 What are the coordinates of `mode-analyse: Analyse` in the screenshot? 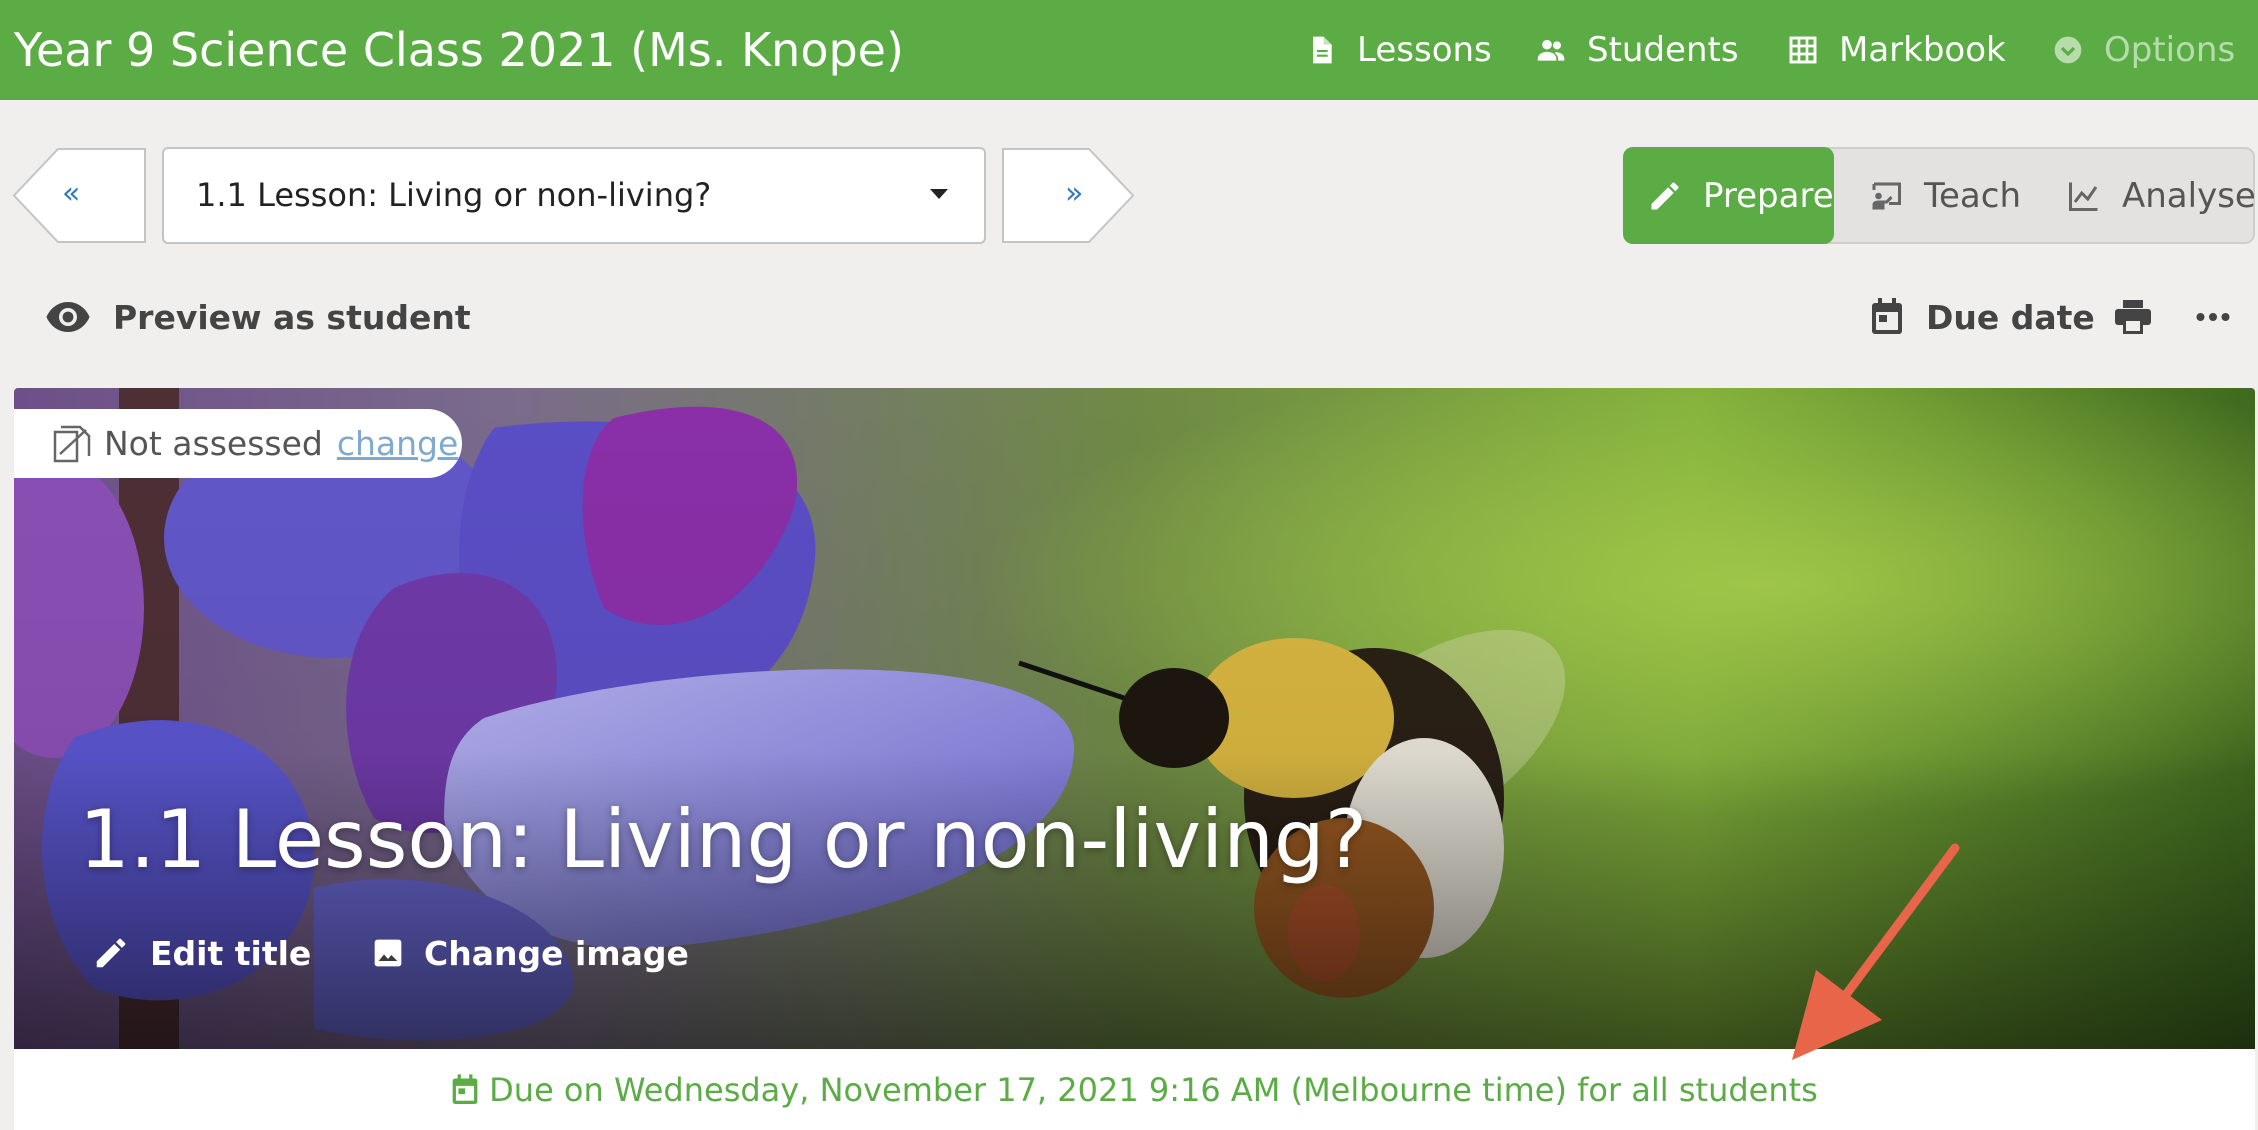 It's located at (2161, 195).